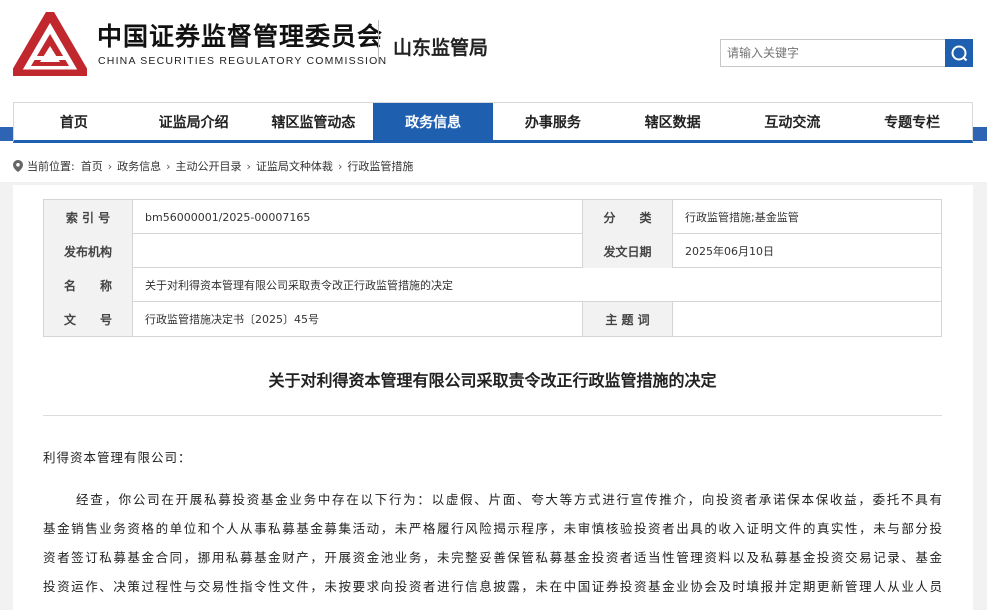 The height and width of the screenshot is (610, 987). I want to click on info-row: 发布机构 发文日期 2025年06月10日, so click(492, 251).